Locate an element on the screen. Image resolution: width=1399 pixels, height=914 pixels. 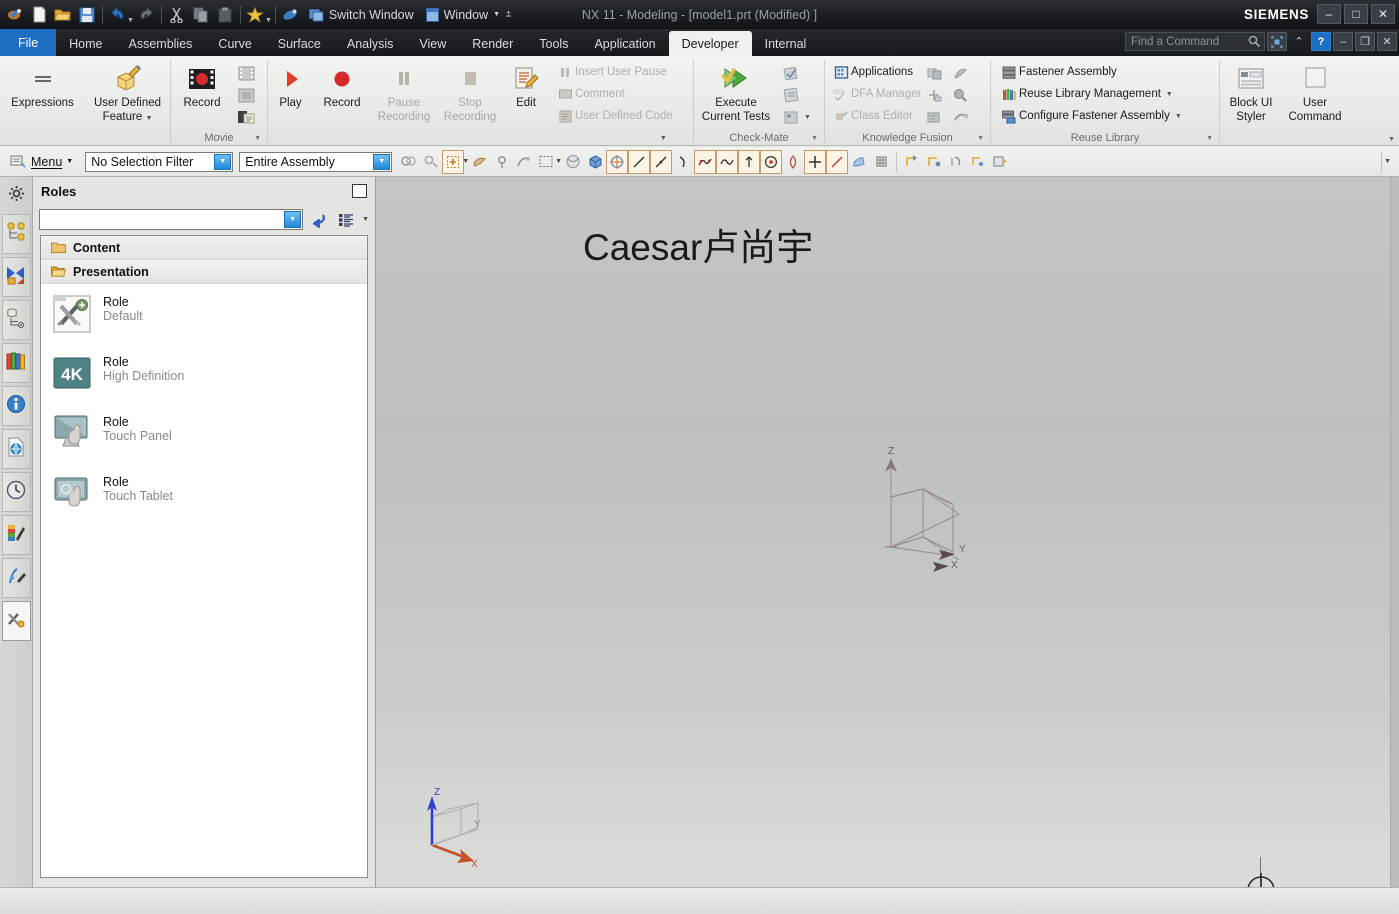
switch-window-button: Switch Window is located at coordinates (361, 15).